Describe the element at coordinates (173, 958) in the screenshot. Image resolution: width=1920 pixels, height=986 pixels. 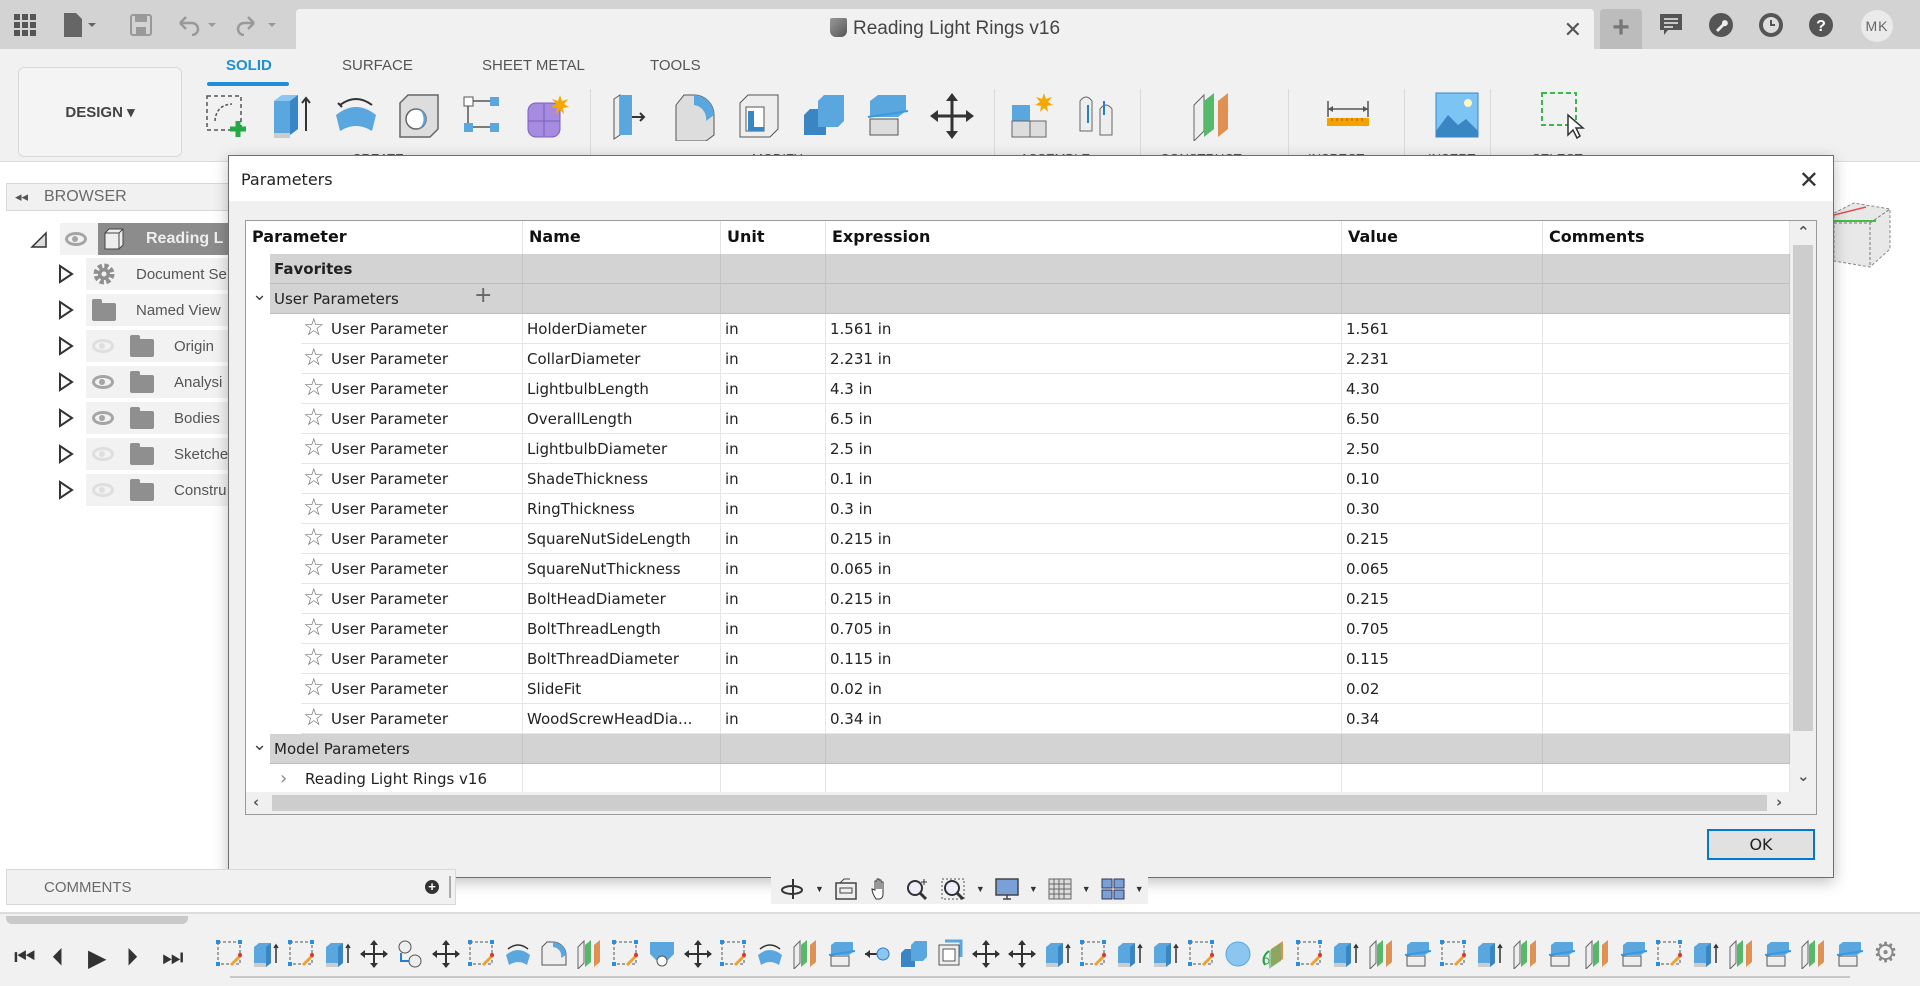
I see `go-to-end-icon: ⏭` at that location.